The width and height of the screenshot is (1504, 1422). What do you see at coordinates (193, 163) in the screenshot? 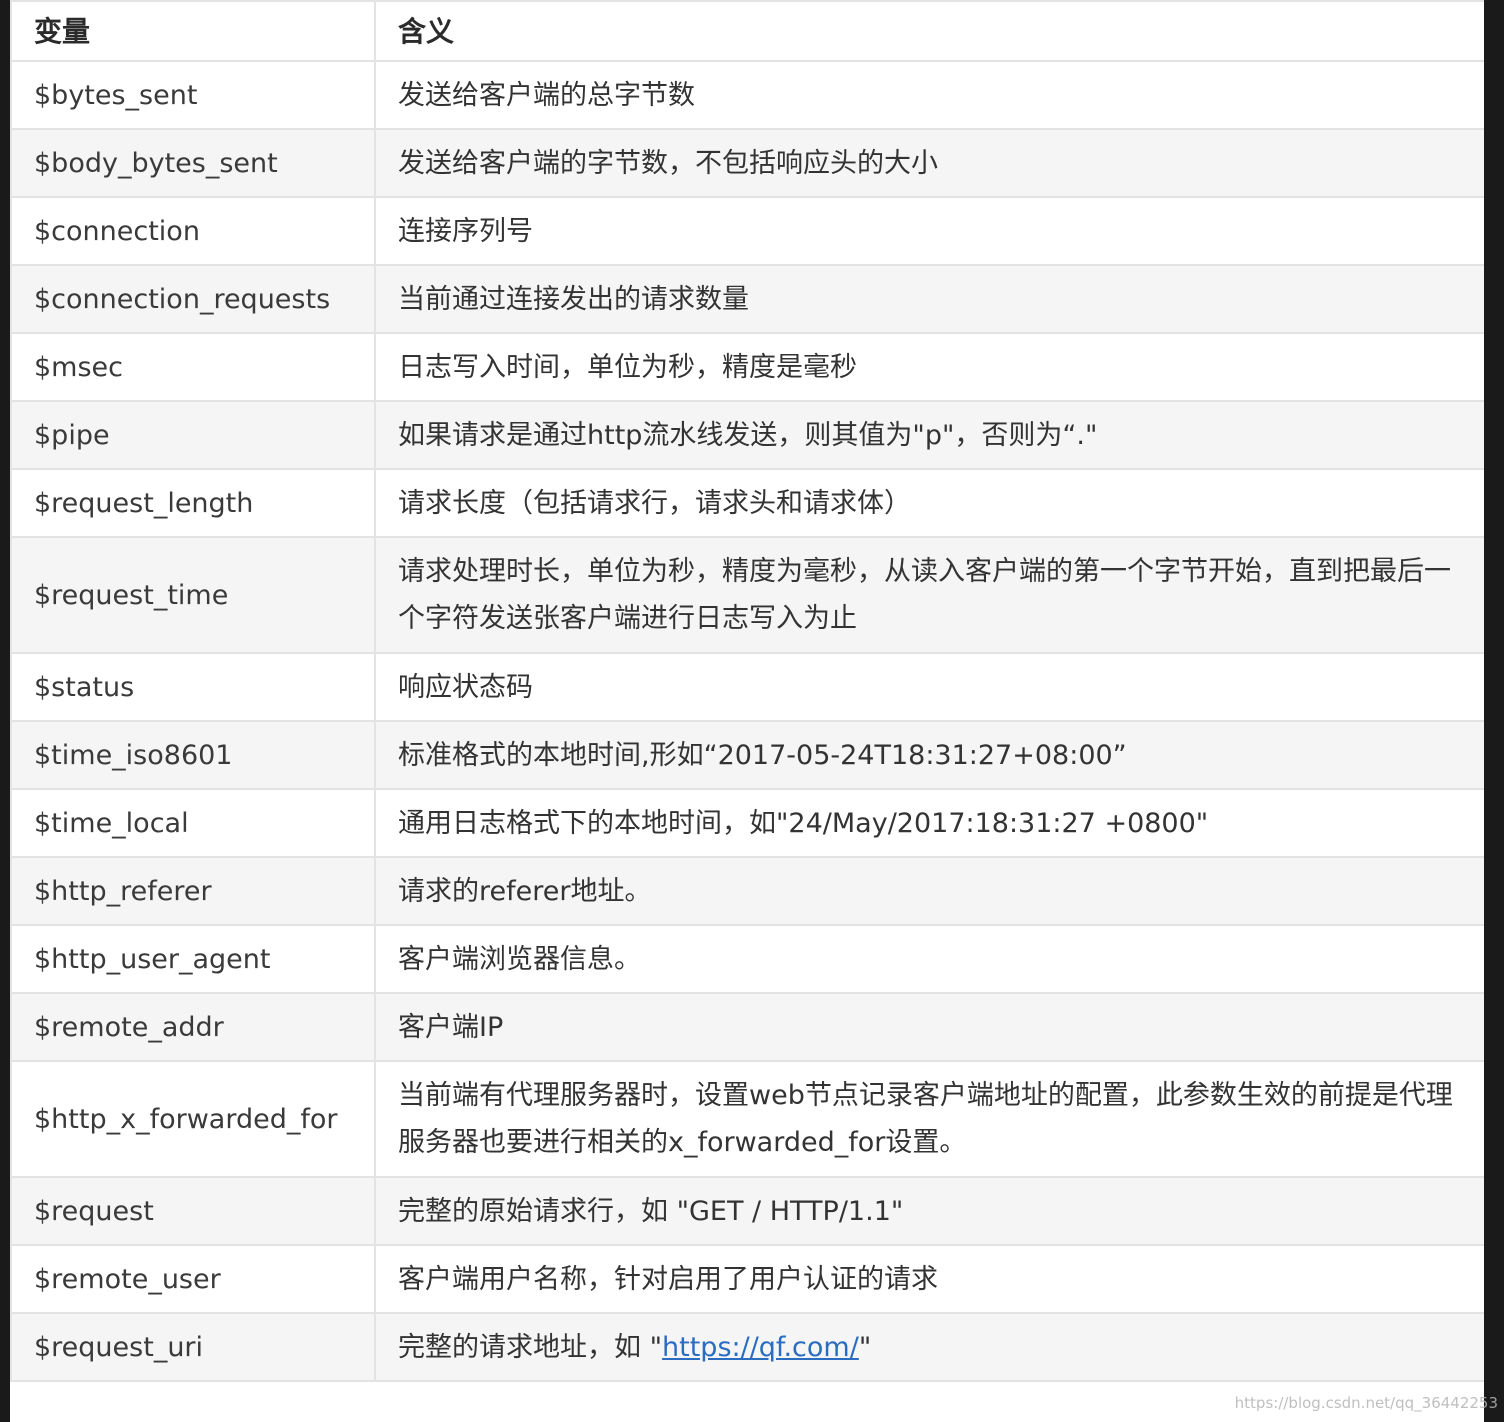
I see `variable-cell: $body_bytes_sent` at bounding box center [193, 163].